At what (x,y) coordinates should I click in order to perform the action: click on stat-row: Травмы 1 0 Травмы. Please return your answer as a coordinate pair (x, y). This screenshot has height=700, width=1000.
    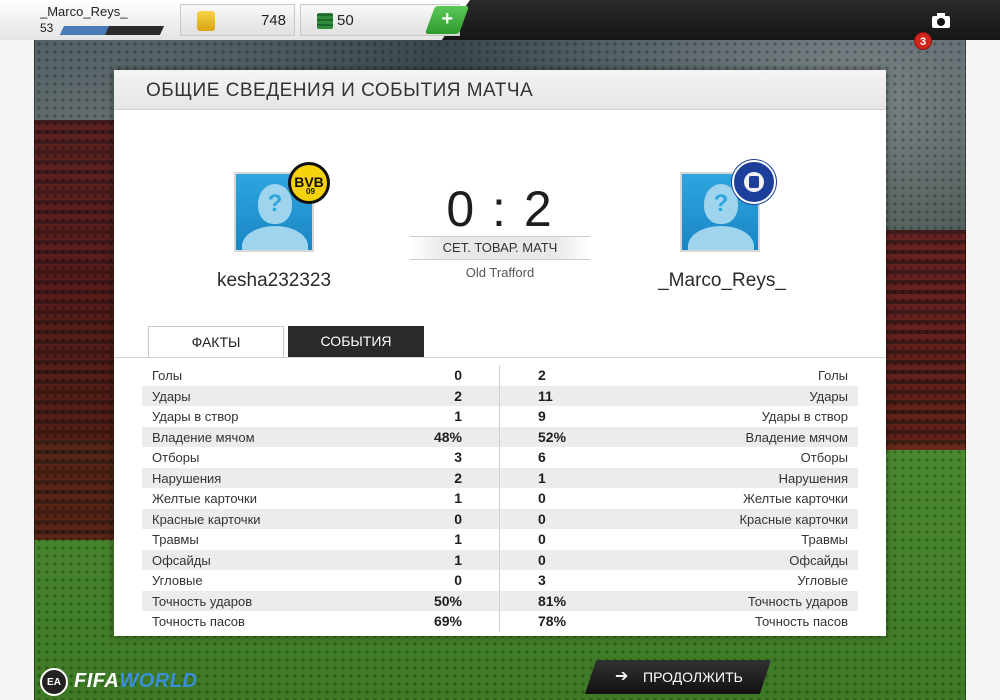
    Looking at the image, I should click on (500, 539).